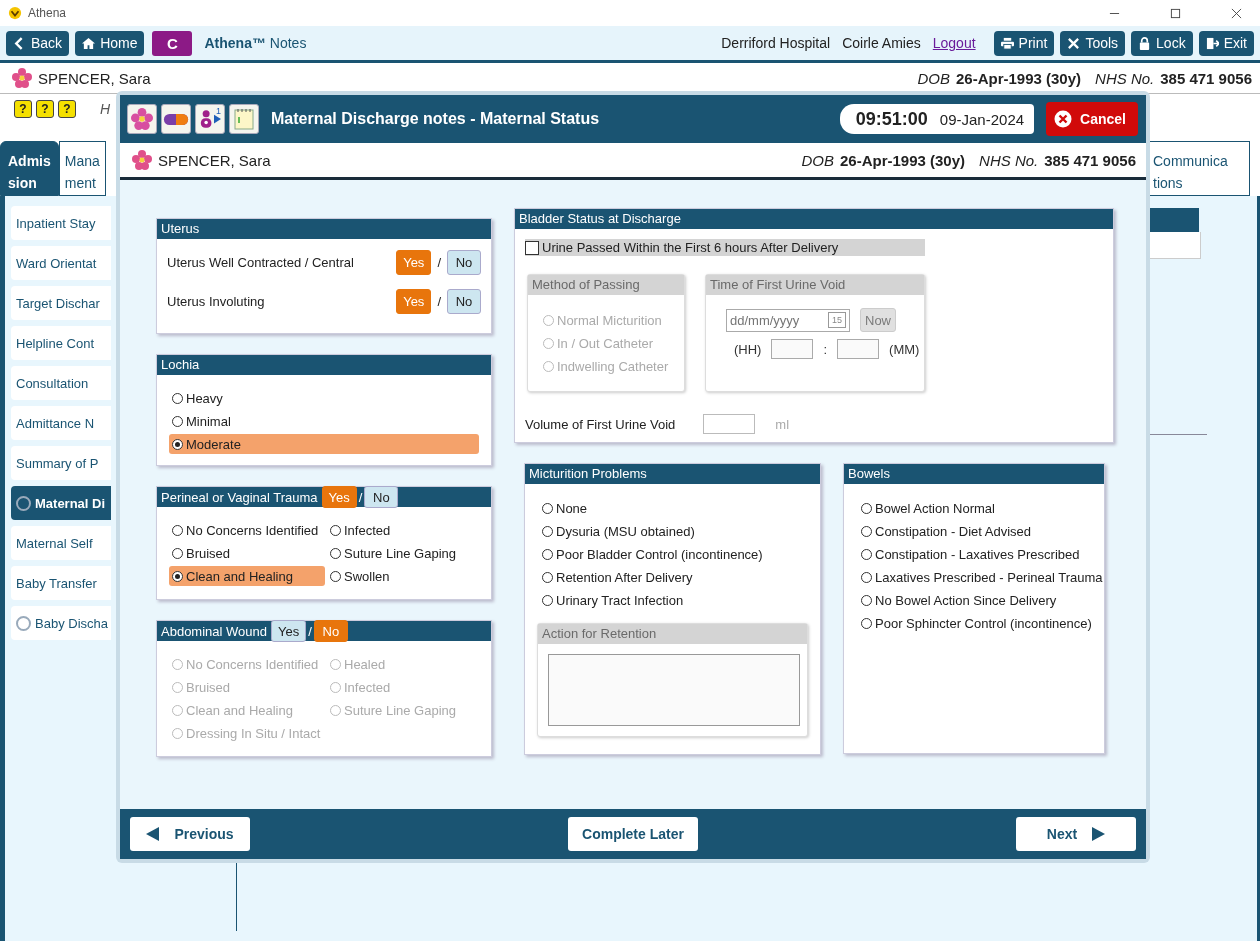  I want to click on radio-option: Constipation - Diet Advised, so click(981, 531).